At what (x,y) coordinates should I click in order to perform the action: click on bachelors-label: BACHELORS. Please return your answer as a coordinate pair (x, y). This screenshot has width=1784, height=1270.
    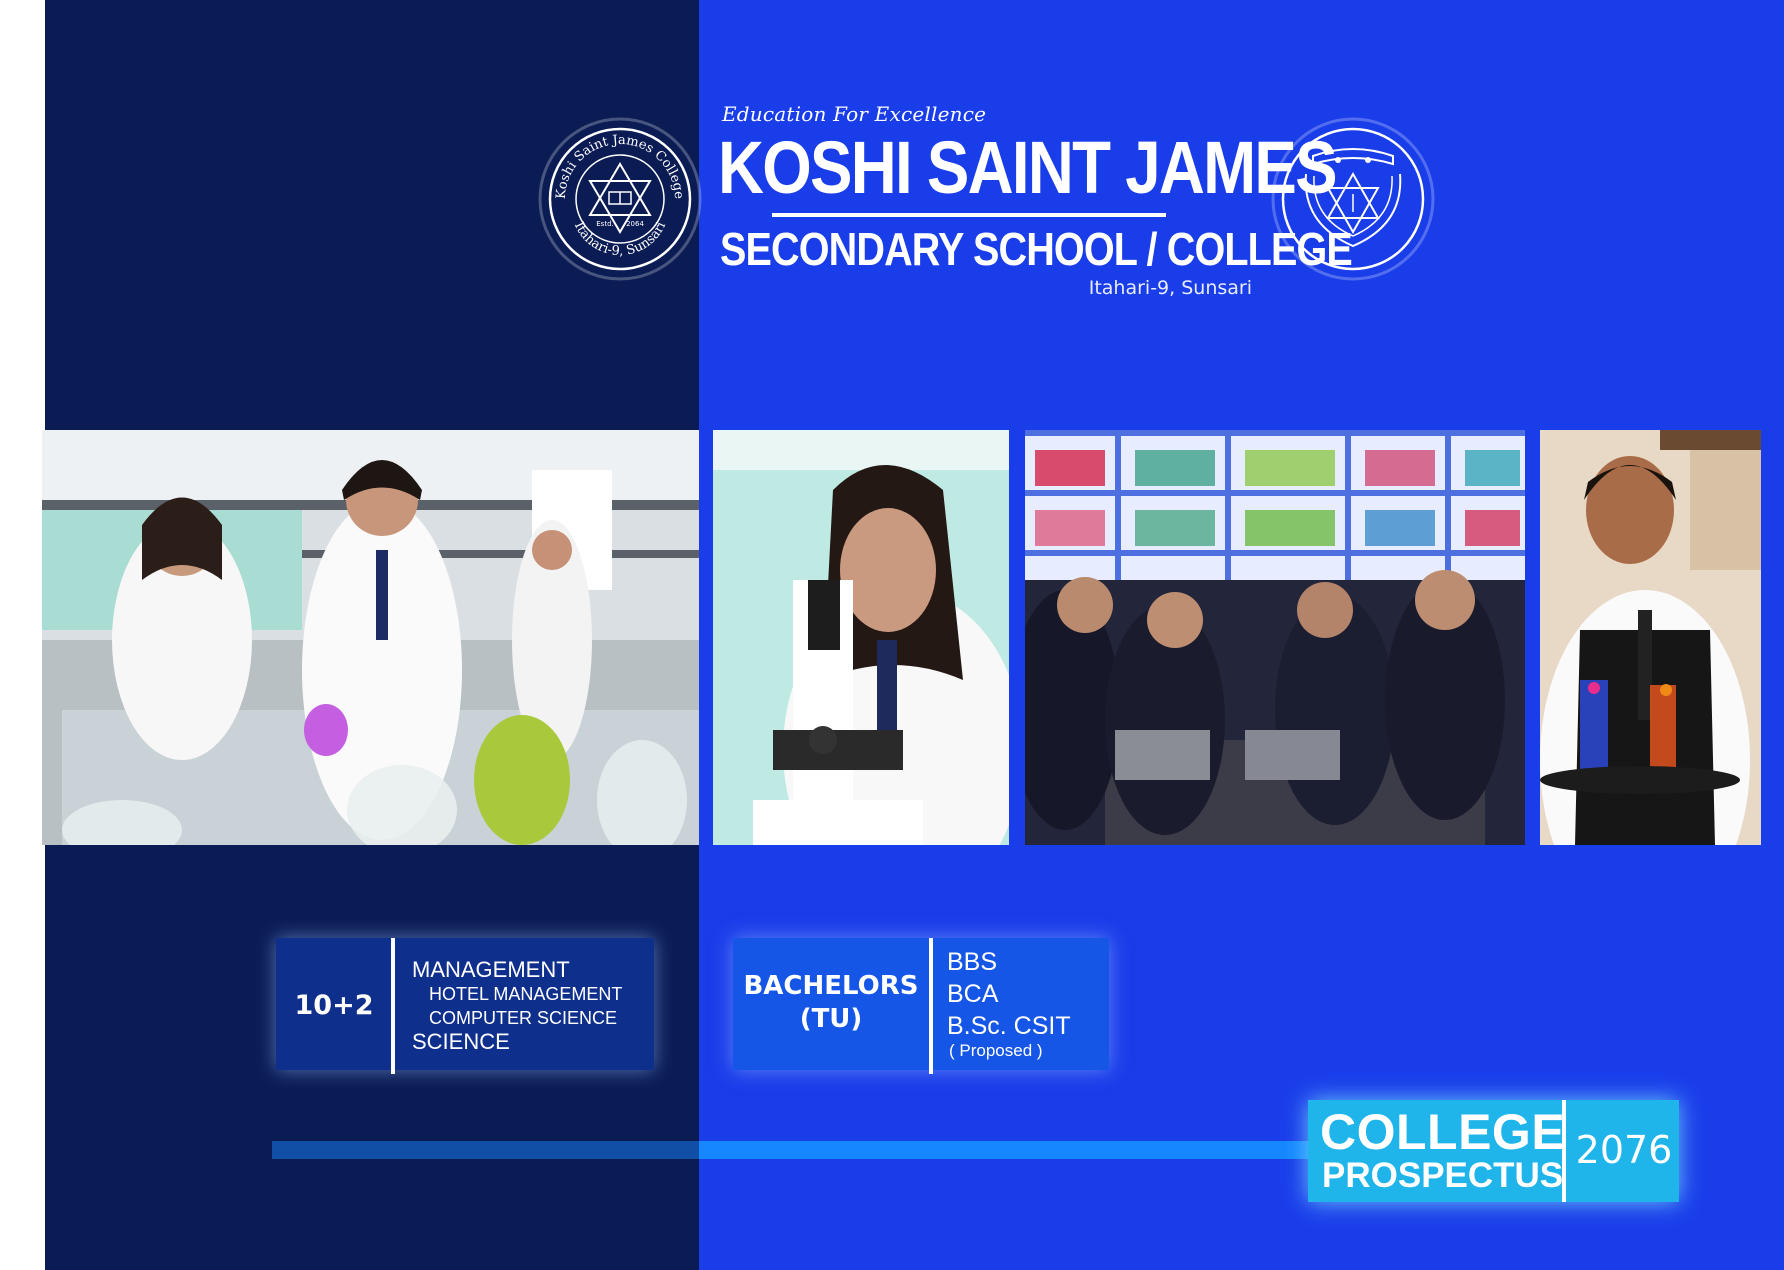
    Looking at the image, I should click on (831, 986).